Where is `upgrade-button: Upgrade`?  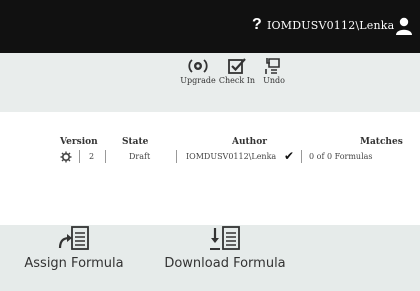
upgrade-button: Upgrade is located at coordinates (198, 71).